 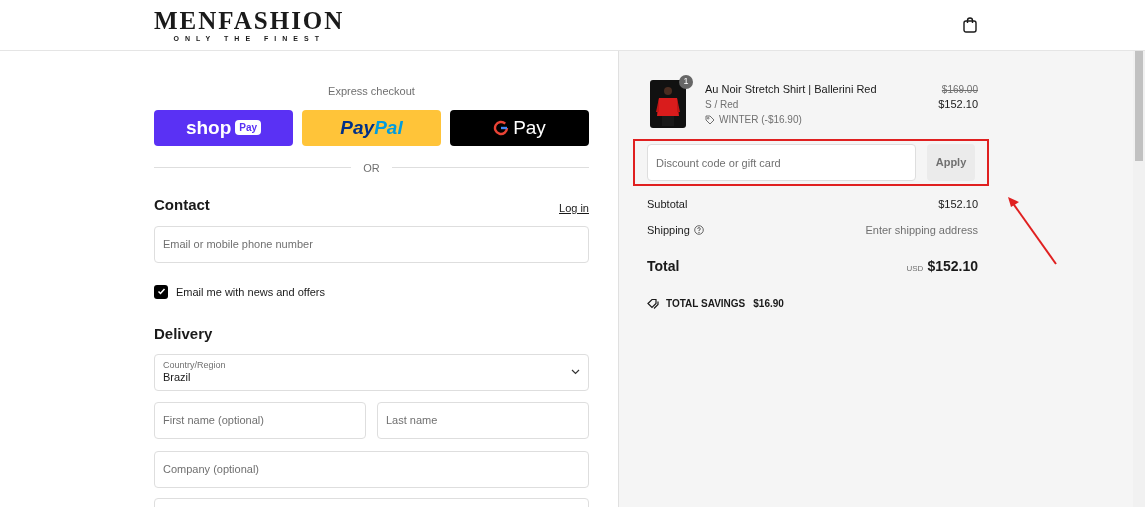 What do you see at coordinates (575, 372) in the screenshot?
I see `chevron-down-icon` at bounding box center [575, 372].